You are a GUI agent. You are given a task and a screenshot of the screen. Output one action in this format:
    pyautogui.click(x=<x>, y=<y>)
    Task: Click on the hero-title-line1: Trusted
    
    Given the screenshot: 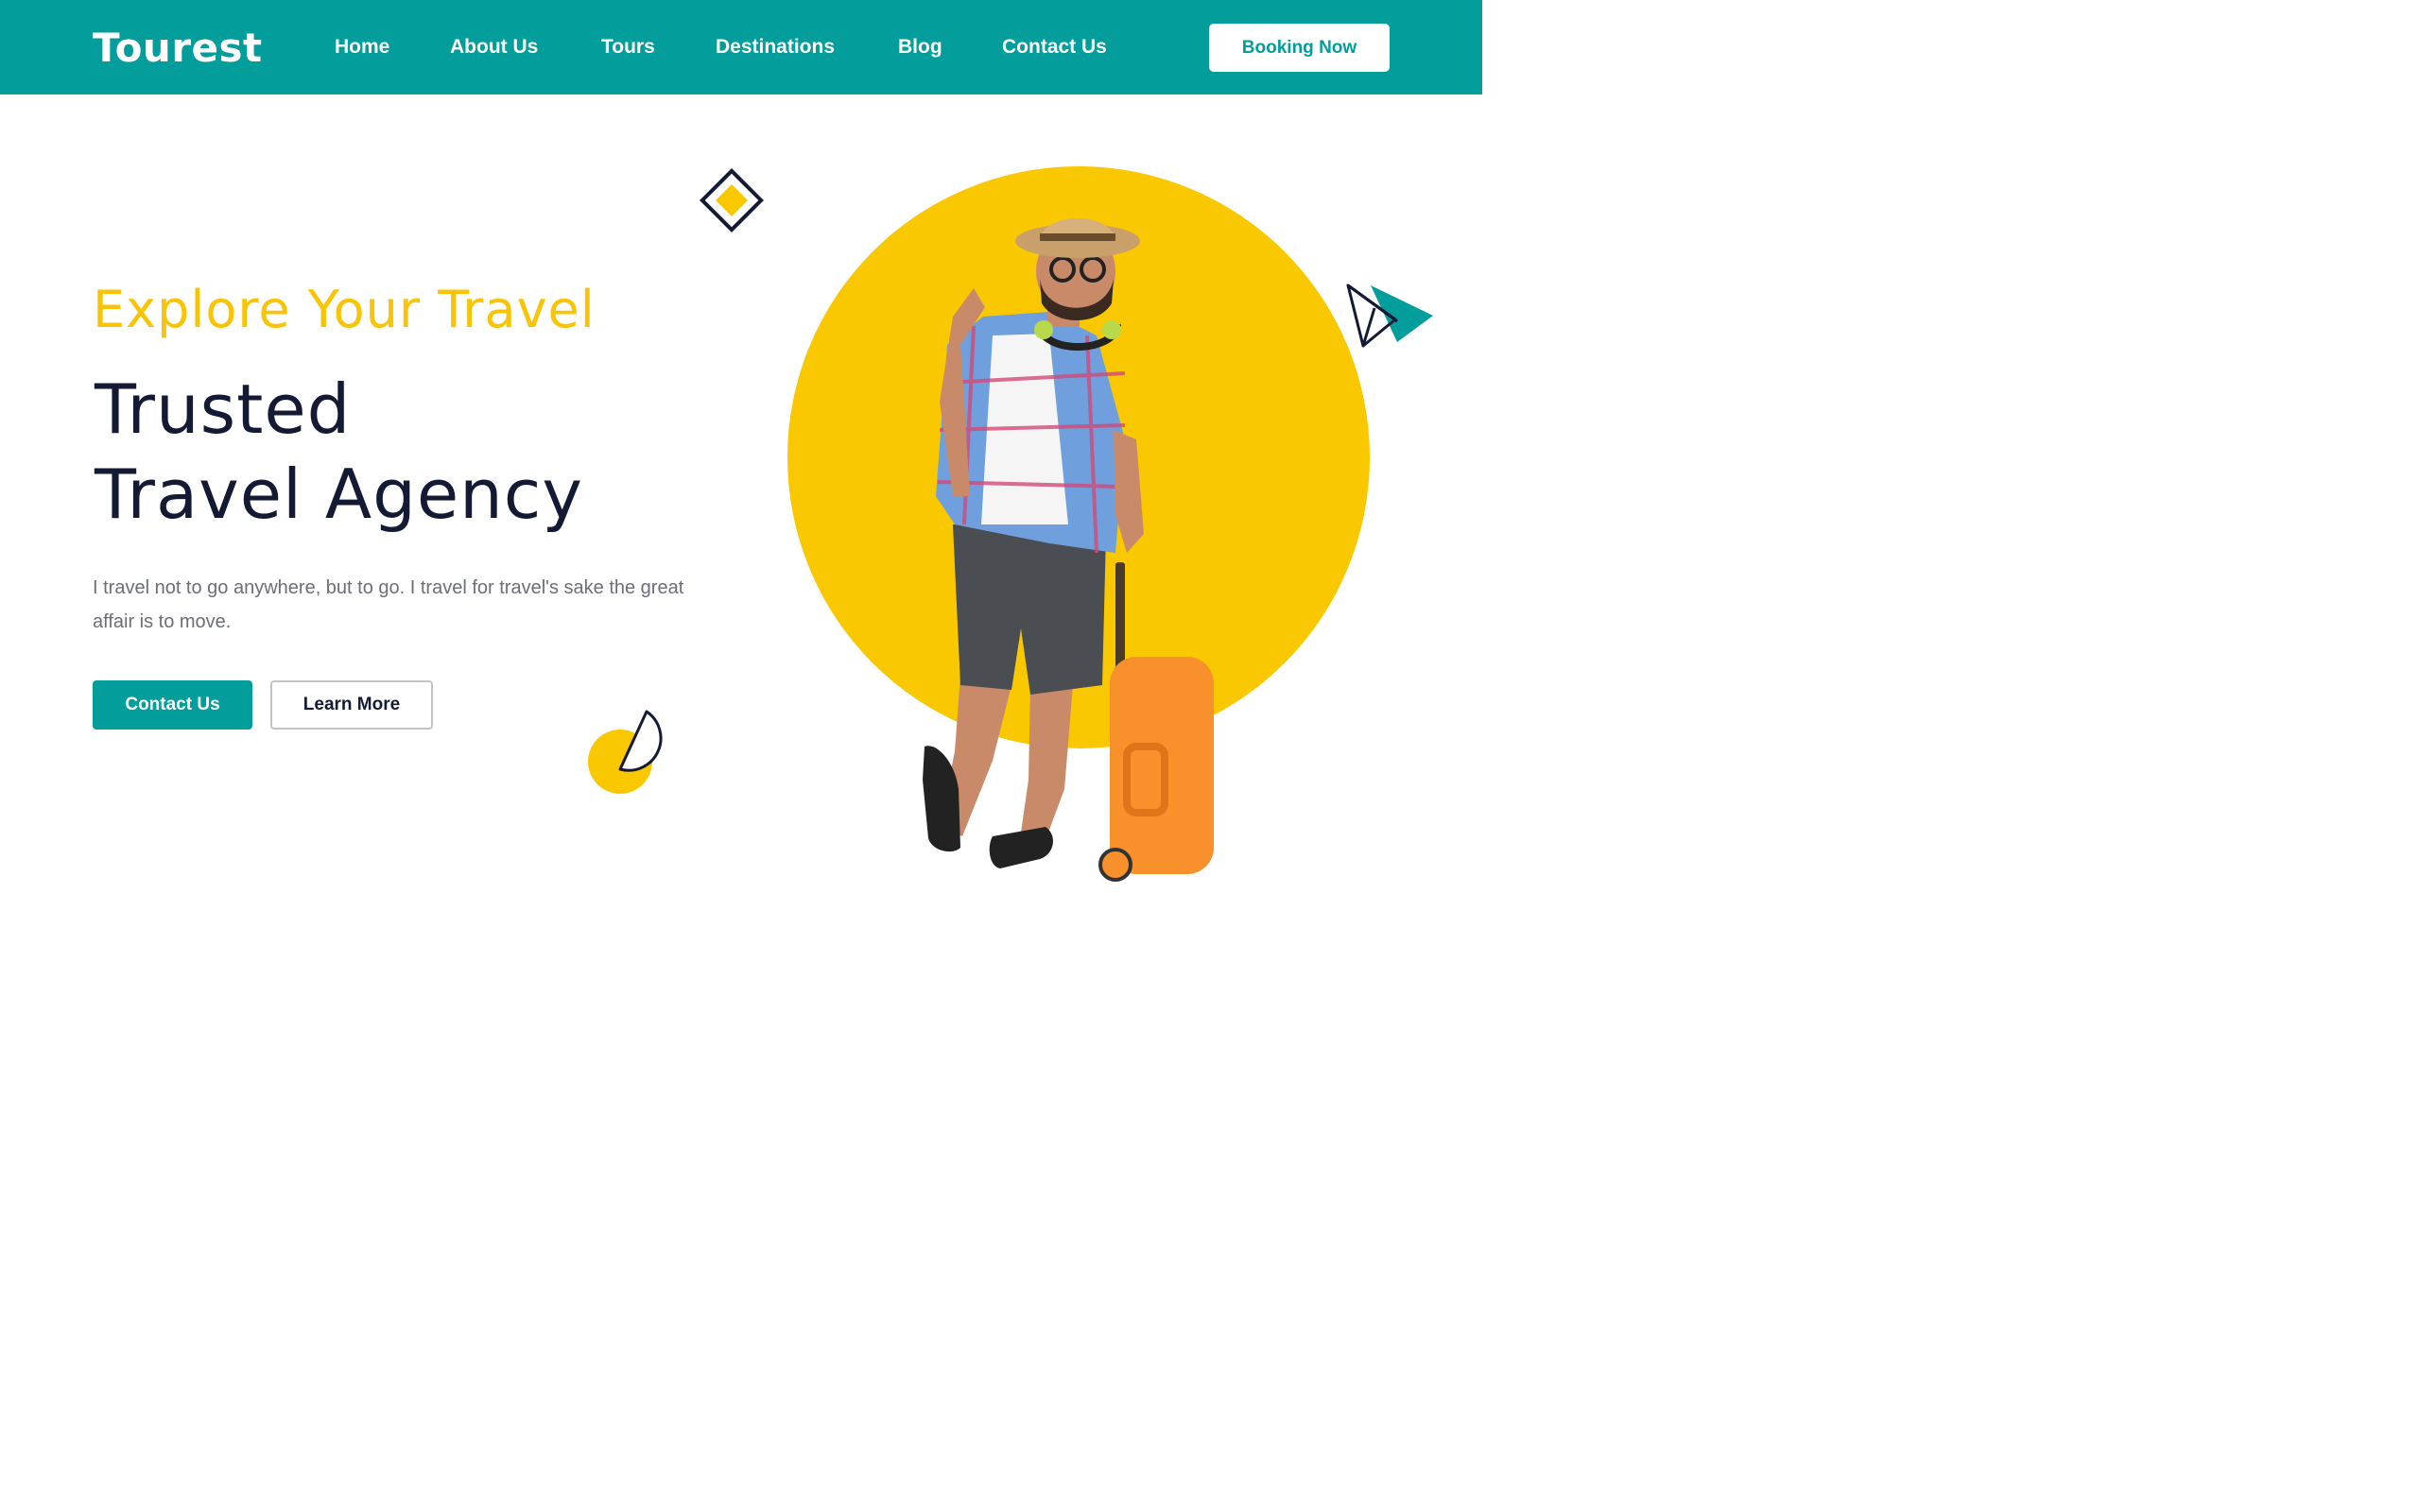 What is the action you would take?
    pyautogui.click(x=223, y=409)
    